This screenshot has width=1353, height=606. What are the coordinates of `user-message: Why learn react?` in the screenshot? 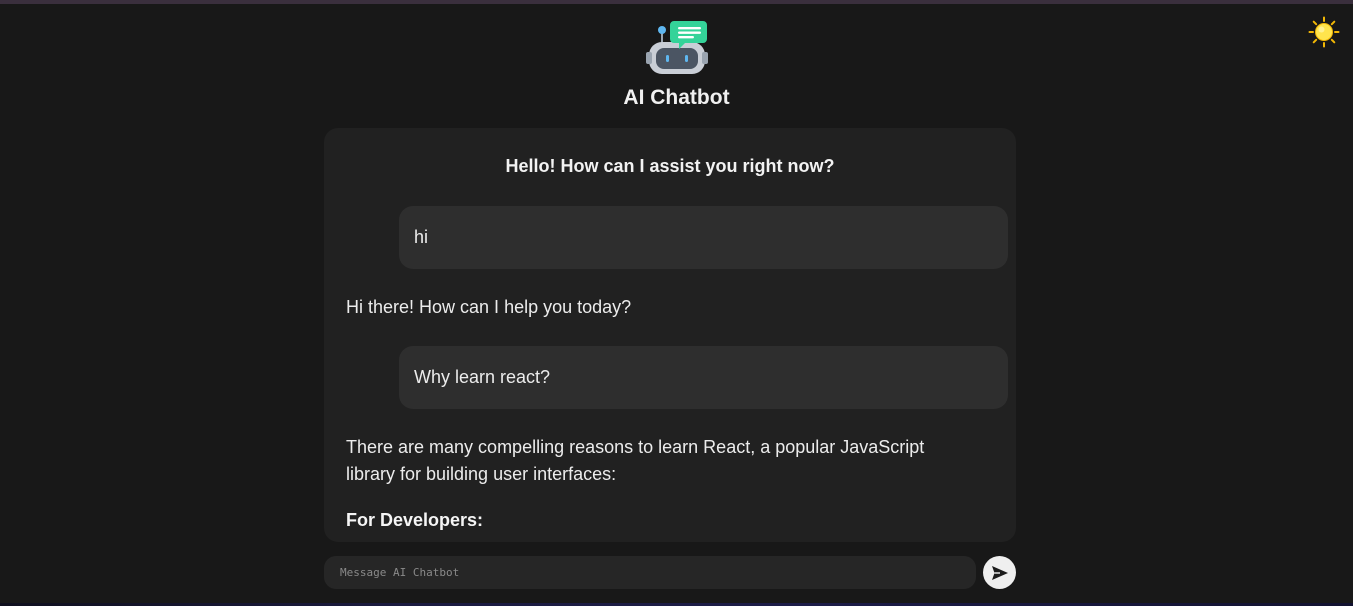 It's located at (703, 377).